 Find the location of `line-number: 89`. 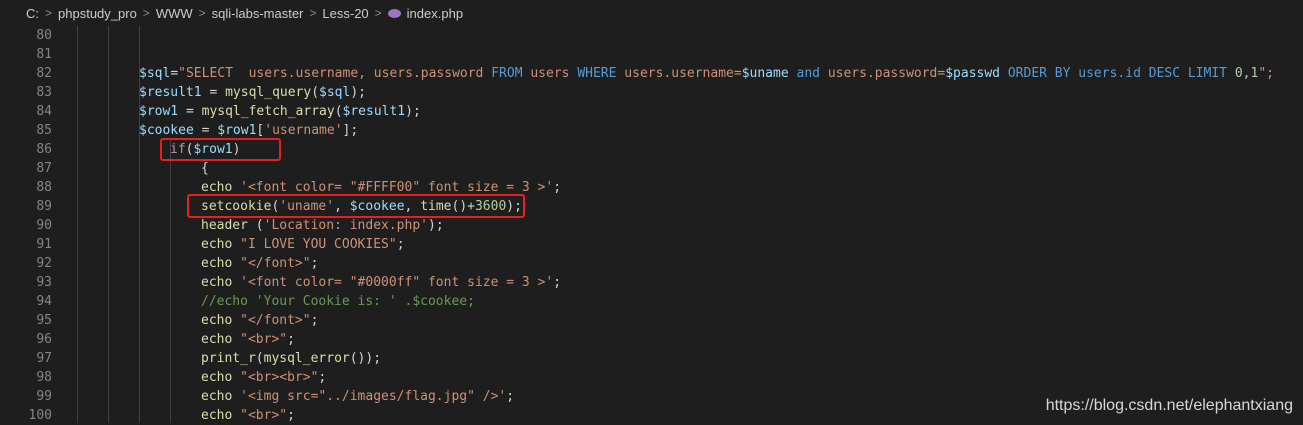

line-number: 89 is located at coordinates (44, 206).